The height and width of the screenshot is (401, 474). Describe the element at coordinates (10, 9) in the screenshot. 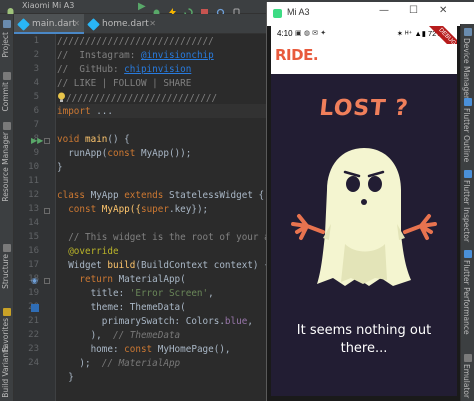

I see `android-device-icon` at that location.